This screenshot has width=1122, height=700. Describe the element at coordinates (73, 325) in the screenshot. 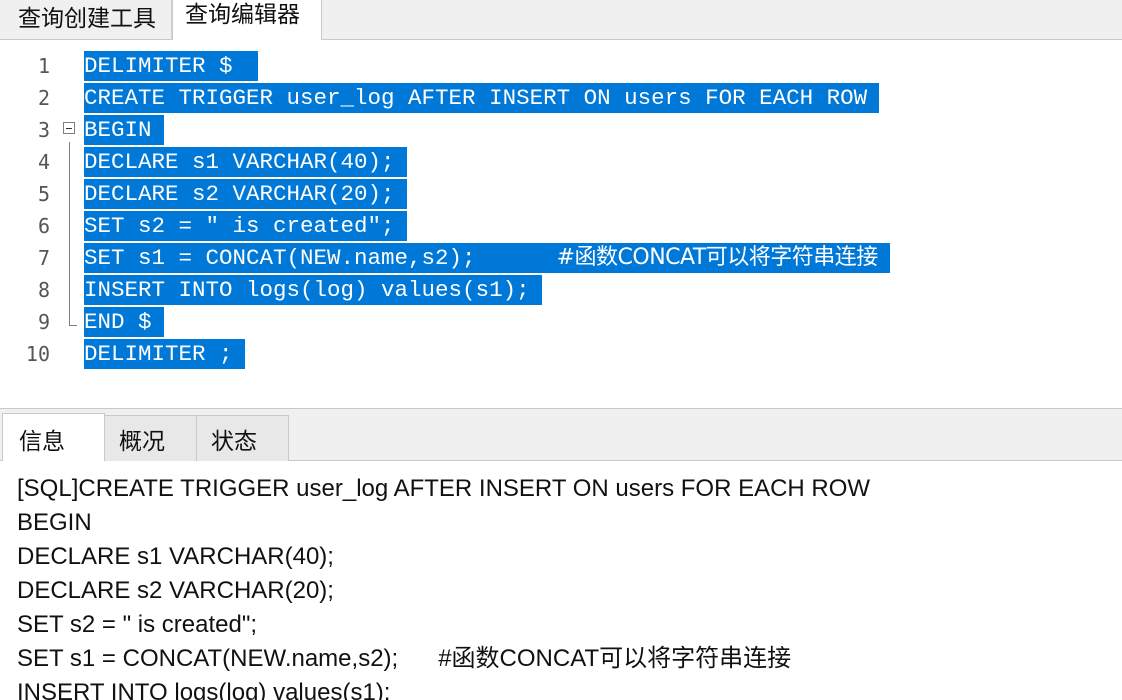

I see `fold-guide-end` at that location.